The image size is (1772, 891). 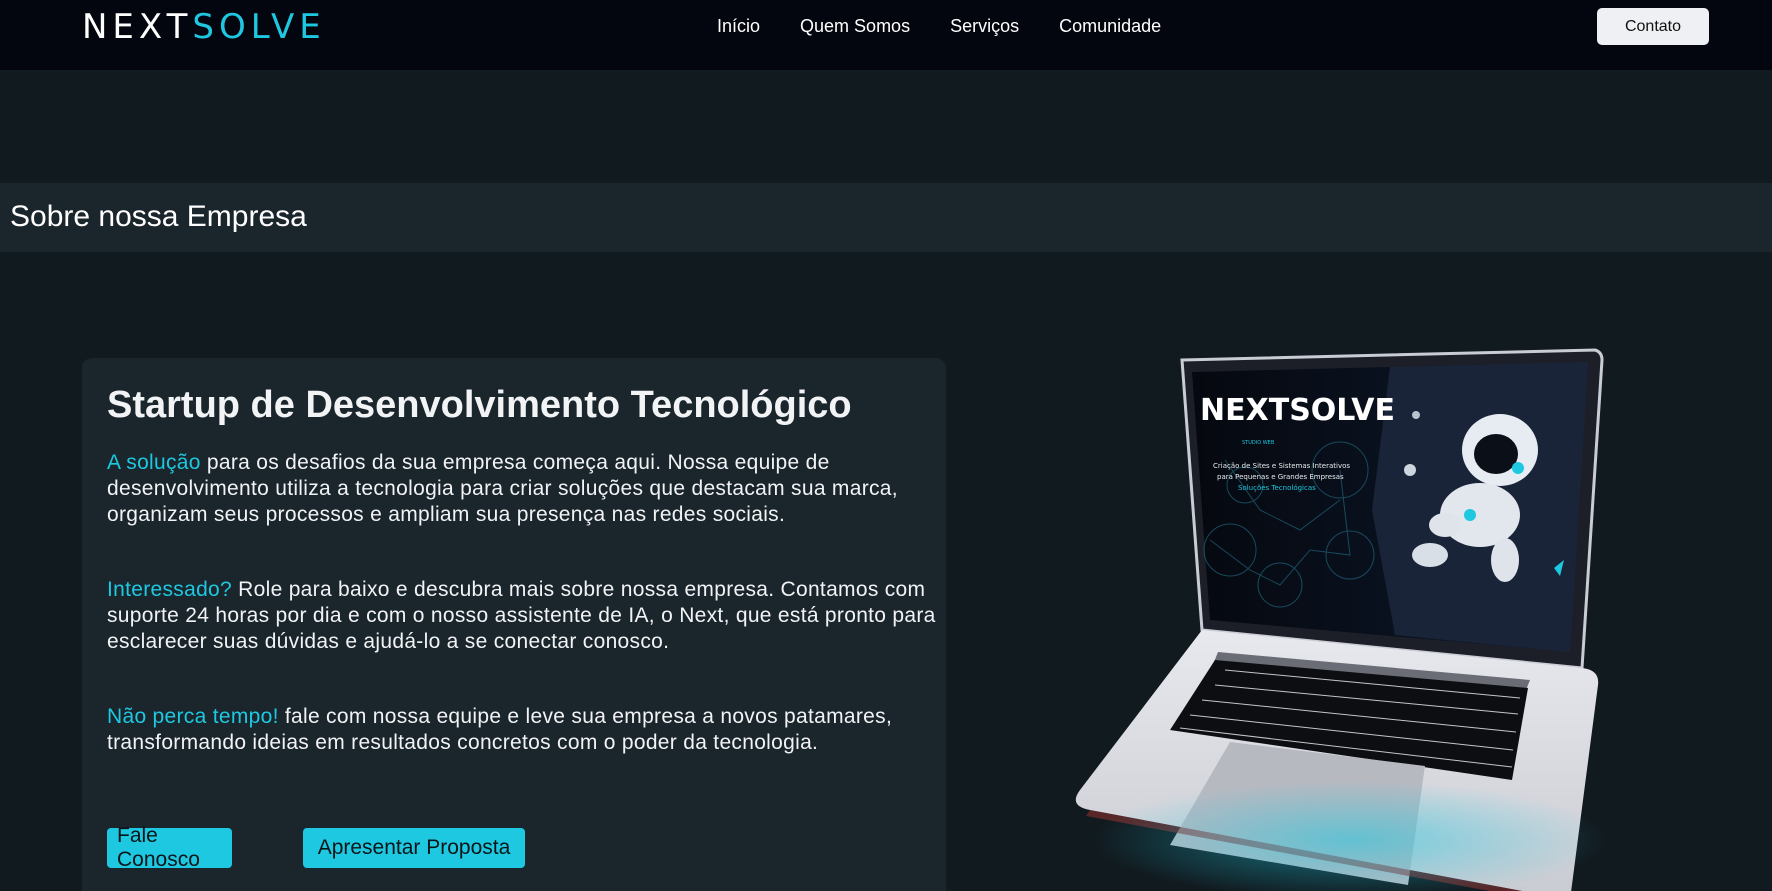 I want to click on highlight-interessado: Interessado?, so click(x=170, y=589).